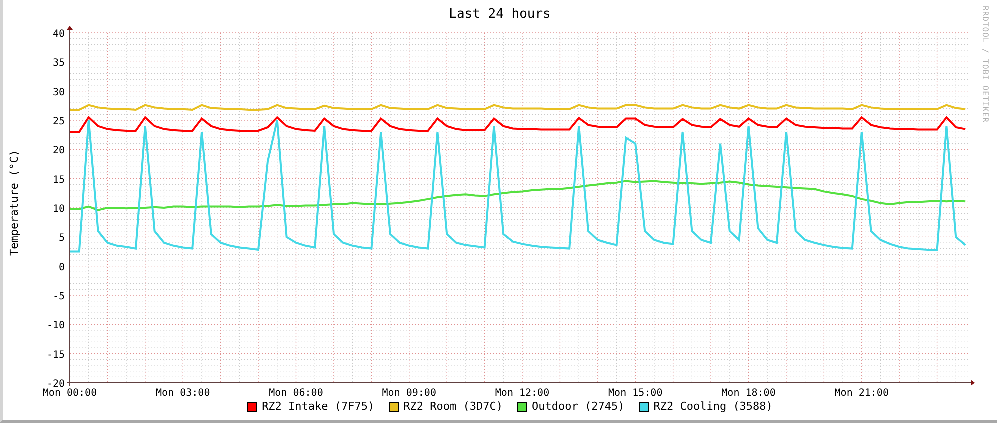 The image size is (997, 423). I want to click on axis-label: Mon 12:00, so click(522, 393).